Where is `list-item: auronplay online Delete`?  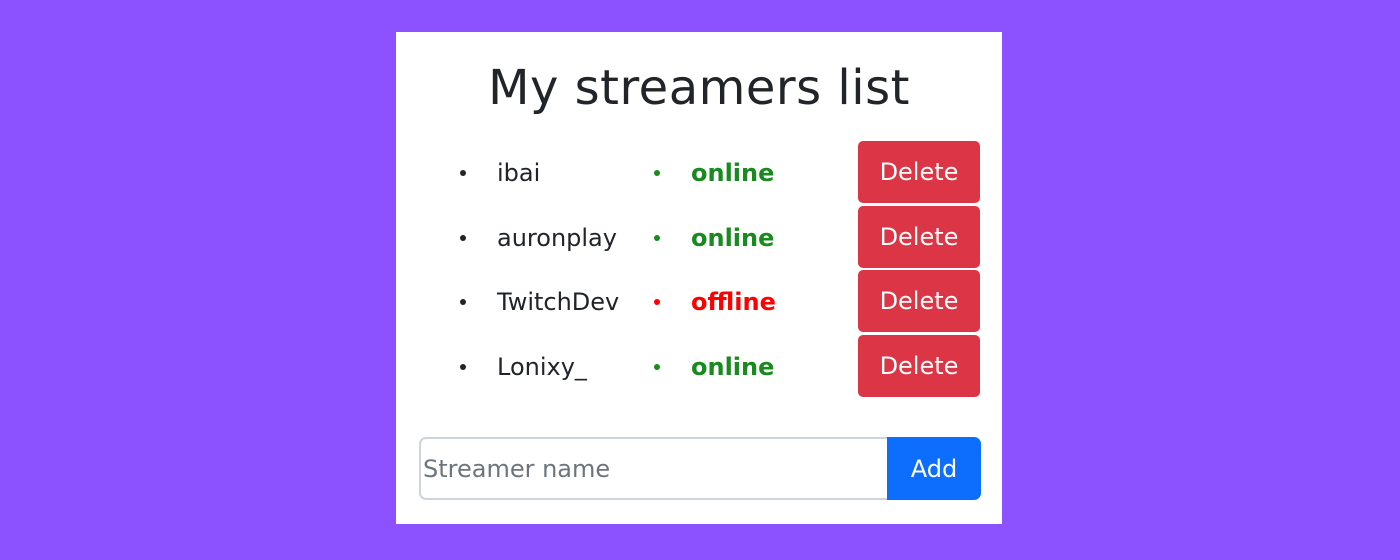
list-item: auronplay online Delete is located at coordinates (699, 237).